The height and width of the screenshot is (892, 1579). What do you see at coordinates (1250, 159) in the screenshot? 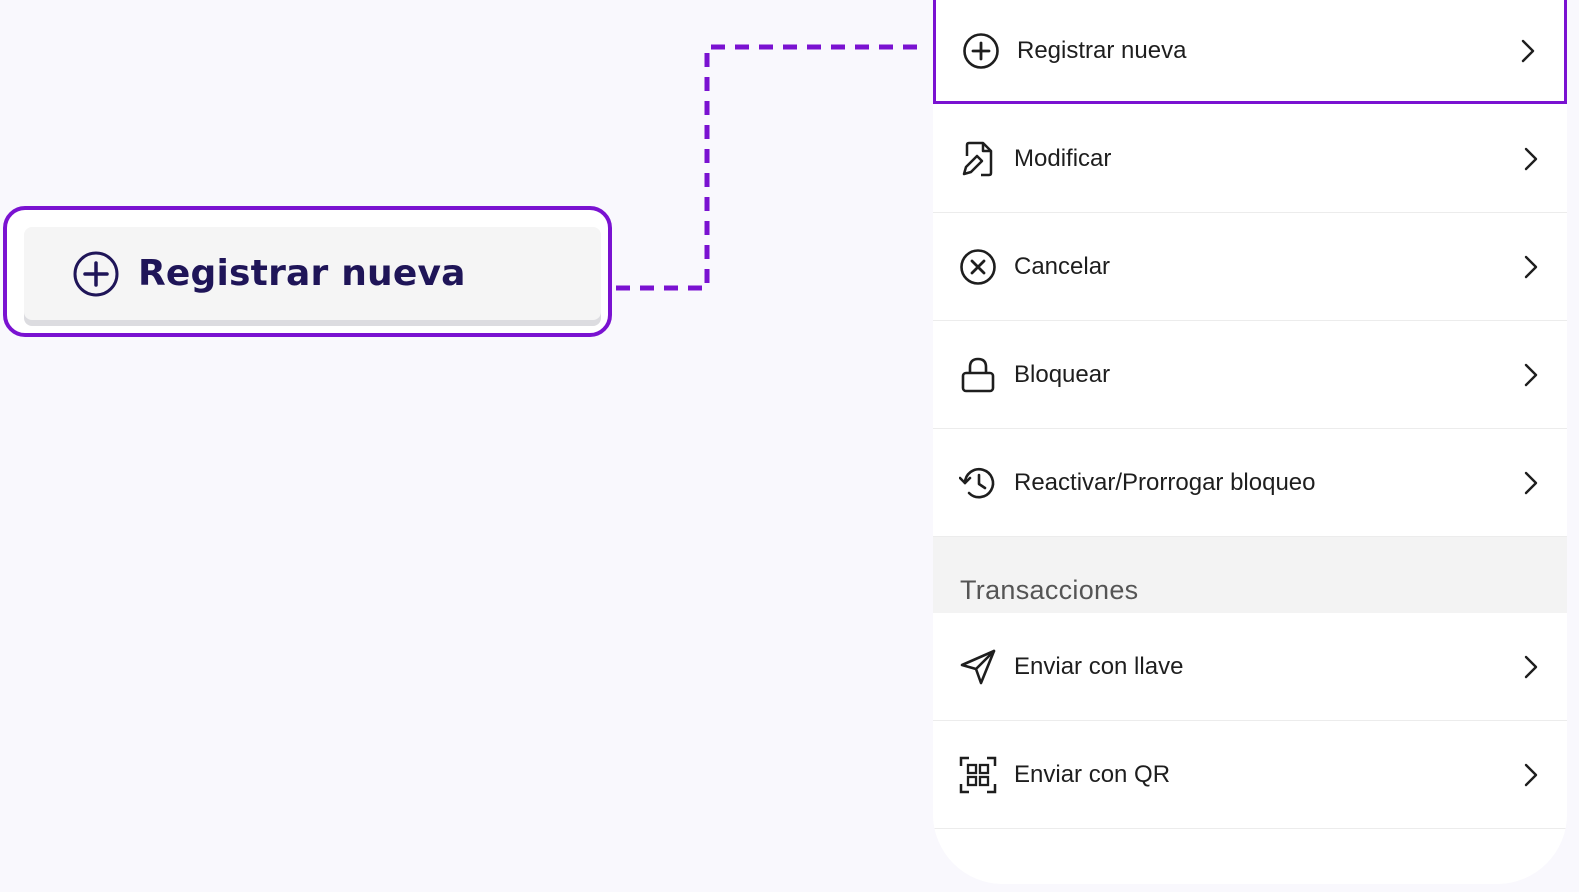
I see `menu-item-modificar: Modificar` at bounding box center [1250, 159].